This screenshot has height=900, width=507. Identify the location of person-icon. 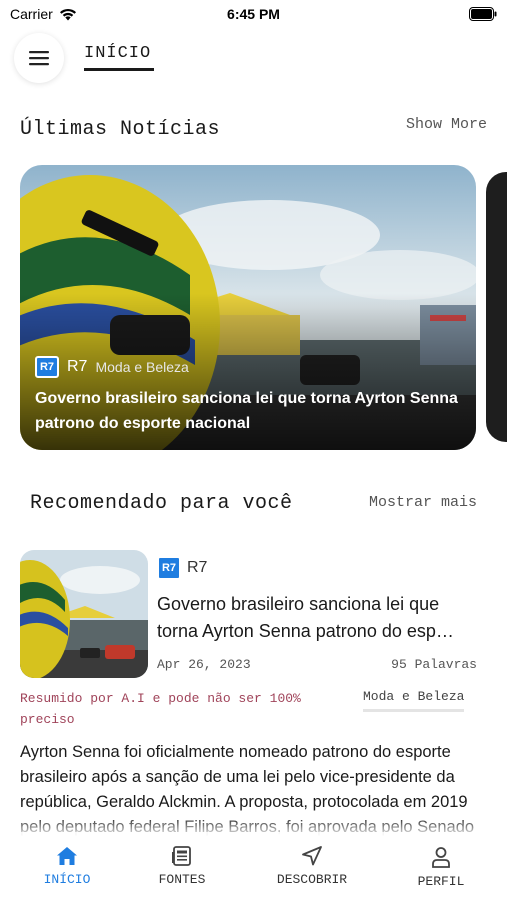
(441, 857).